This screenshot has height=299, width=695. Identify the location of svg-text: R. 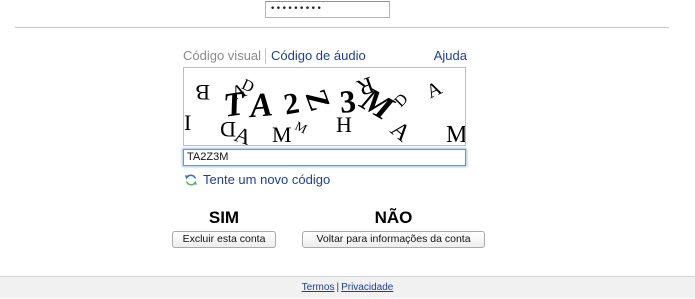
(365, 86).